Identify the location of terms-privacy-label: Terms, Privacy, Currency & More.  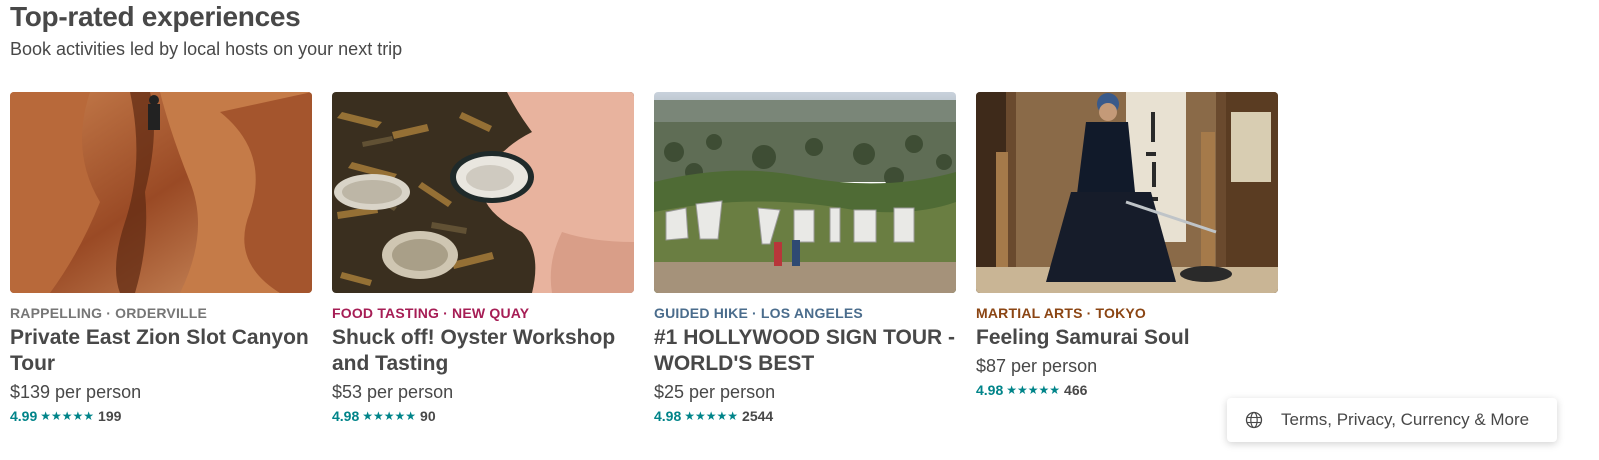
(1405, 419).